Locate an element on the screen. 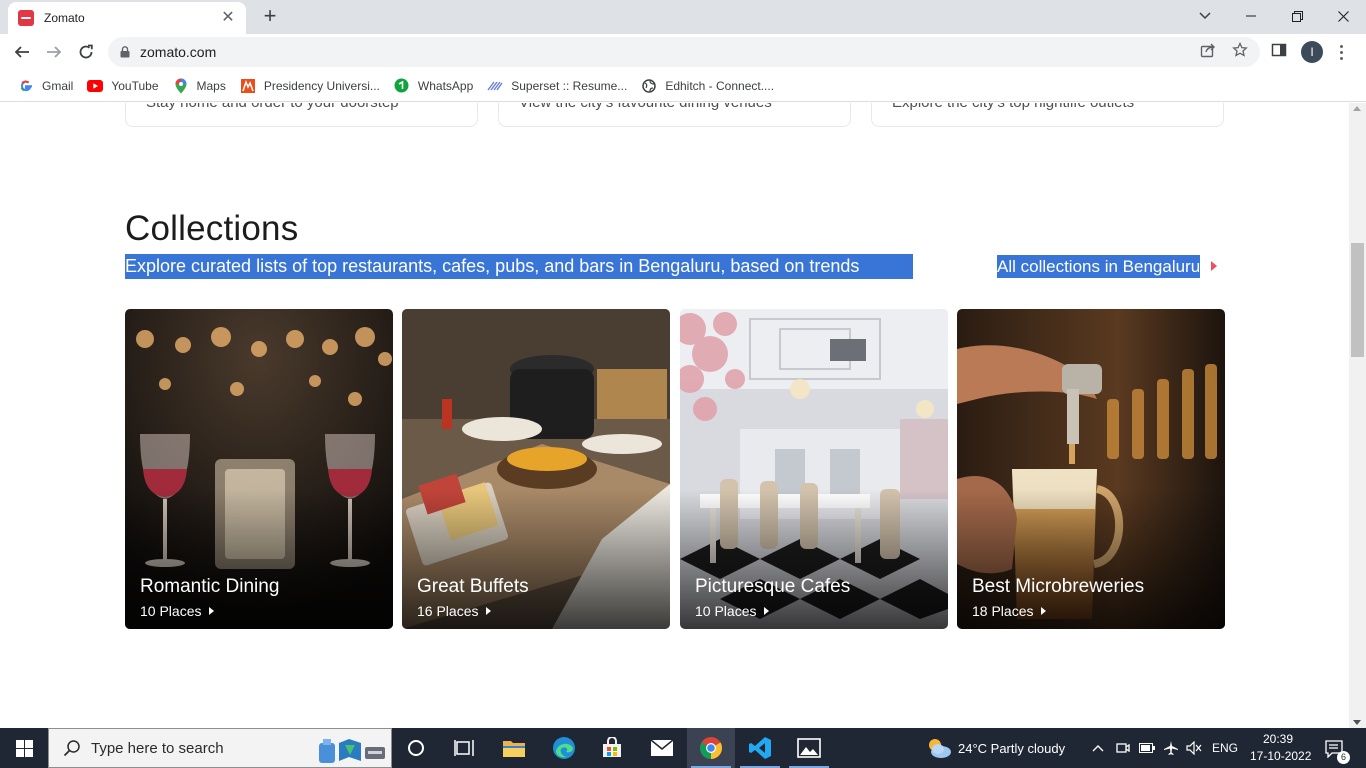 The width and height of the screenshot is (1366, 768). close-window-button is located at coordinates (1343, 16).